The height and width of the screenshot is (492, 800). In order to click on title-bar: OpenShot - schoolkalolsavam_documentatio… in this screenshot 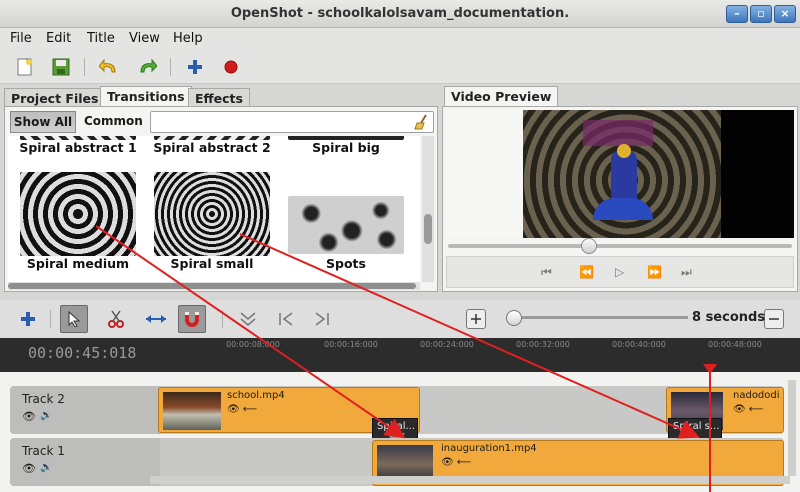, I will do `click(400, 14)`.